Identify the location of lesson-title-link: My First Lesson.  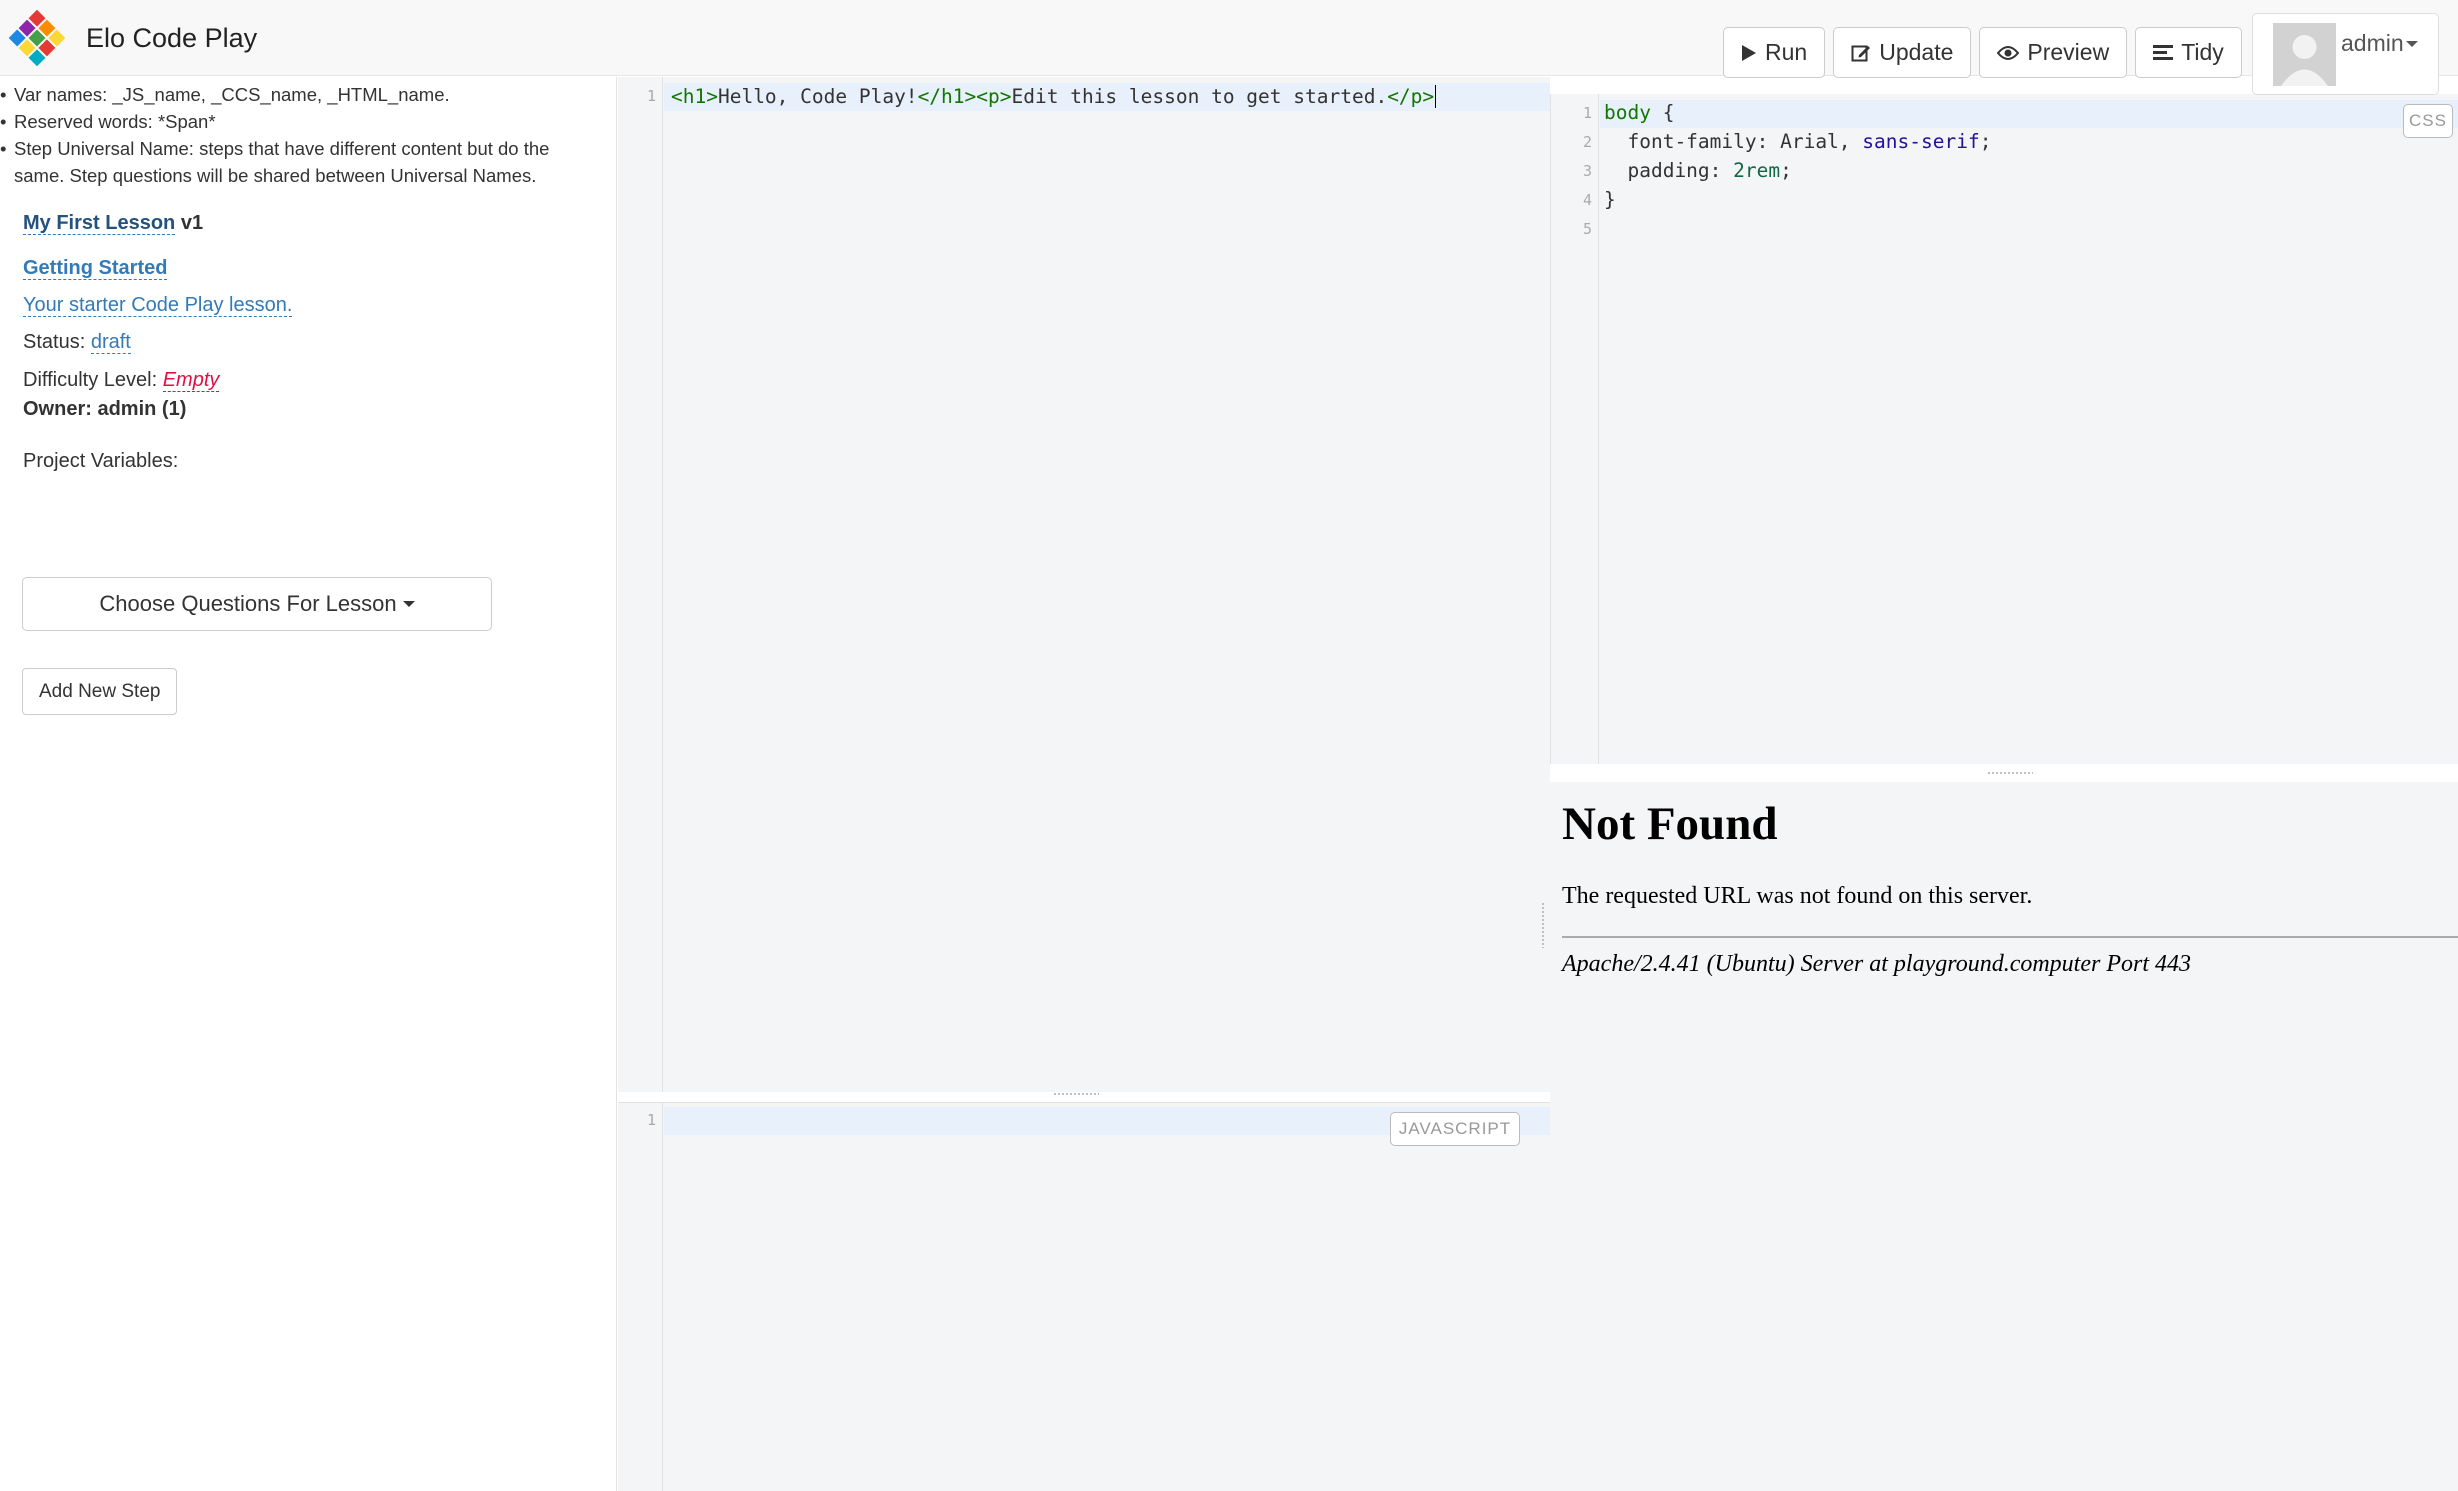
(99, 223).